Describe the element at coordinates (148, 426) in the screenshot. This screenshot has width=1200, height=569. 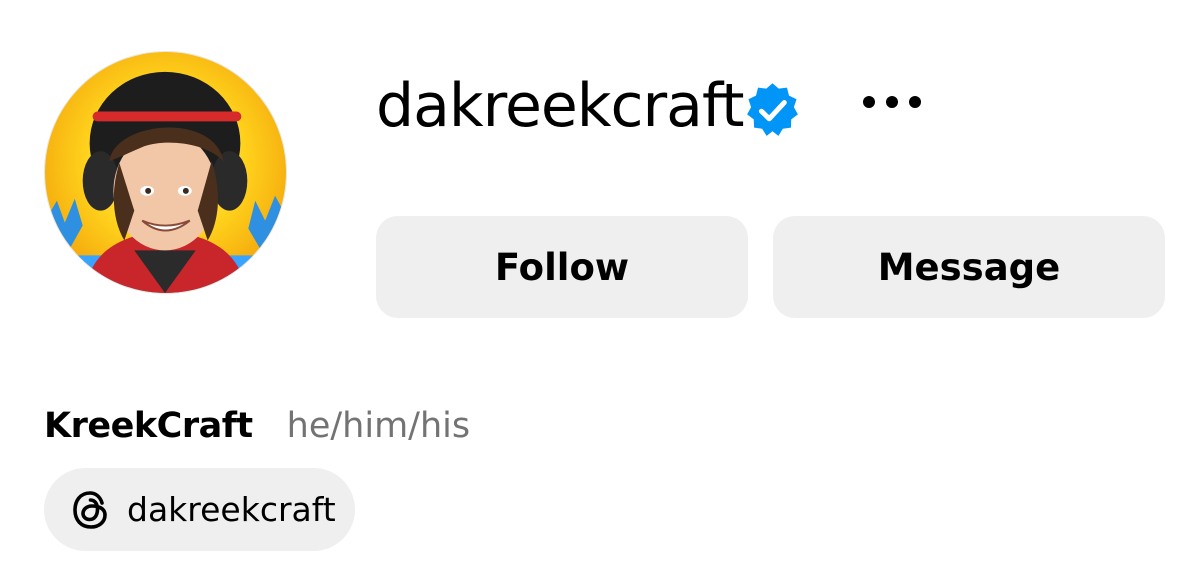
I see `profile-display-name: KreekCraft` at that location.